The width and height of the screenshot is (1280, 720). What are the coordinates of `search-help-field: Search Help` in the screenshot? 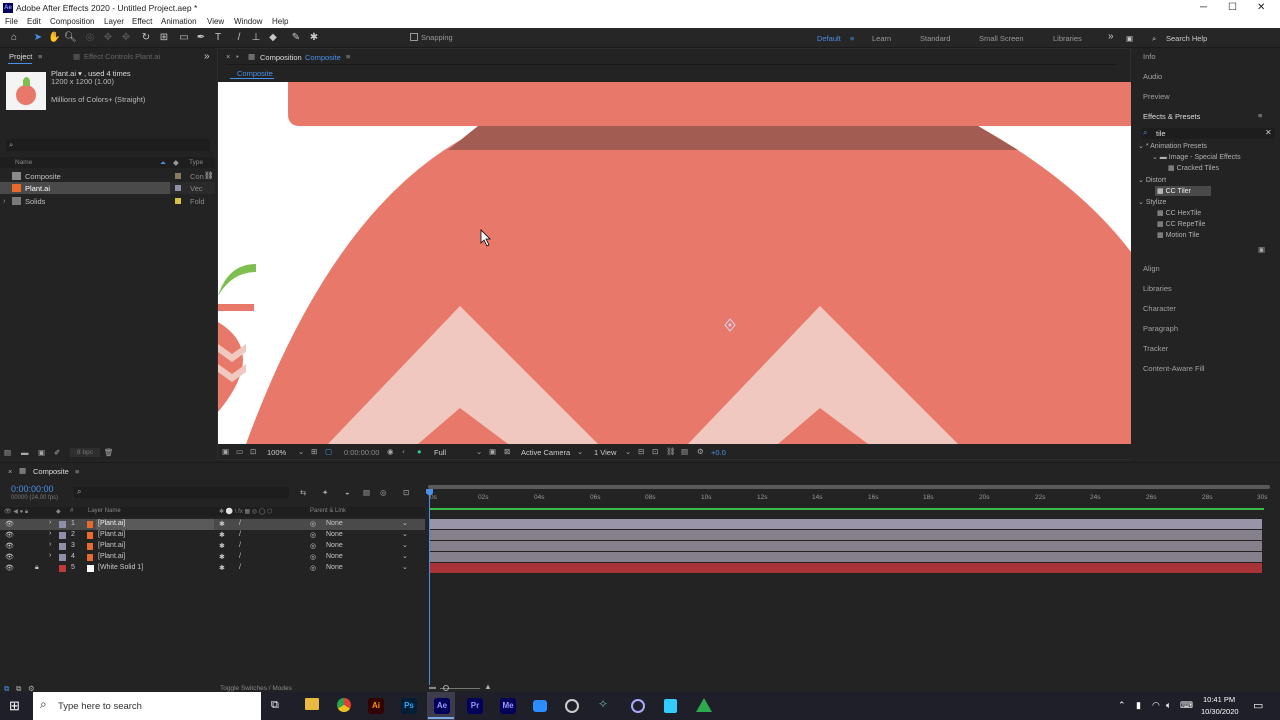 It's located at (1186, 38).